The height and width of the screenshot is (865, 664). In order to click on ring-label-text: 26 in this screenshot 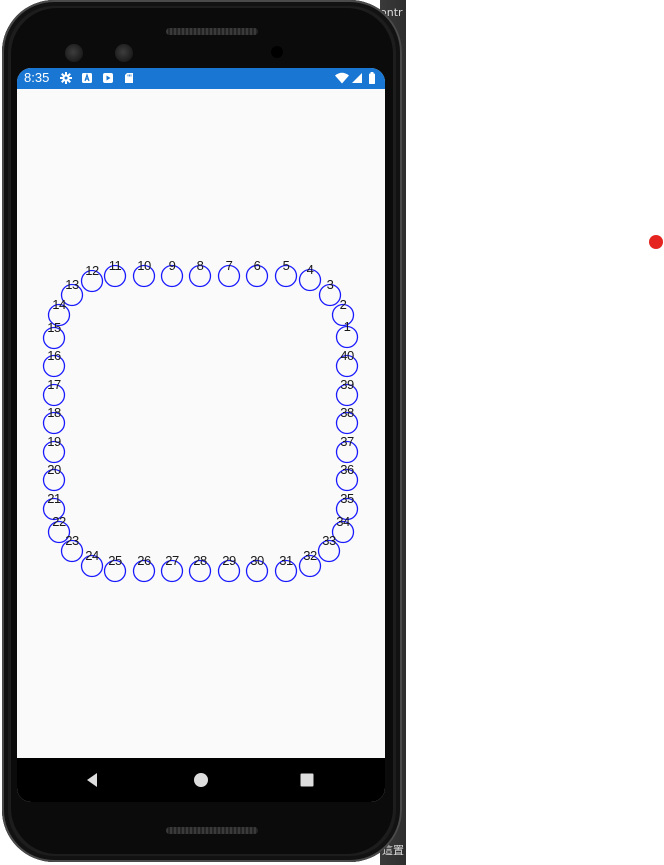, I will do `click(144, 560)`.